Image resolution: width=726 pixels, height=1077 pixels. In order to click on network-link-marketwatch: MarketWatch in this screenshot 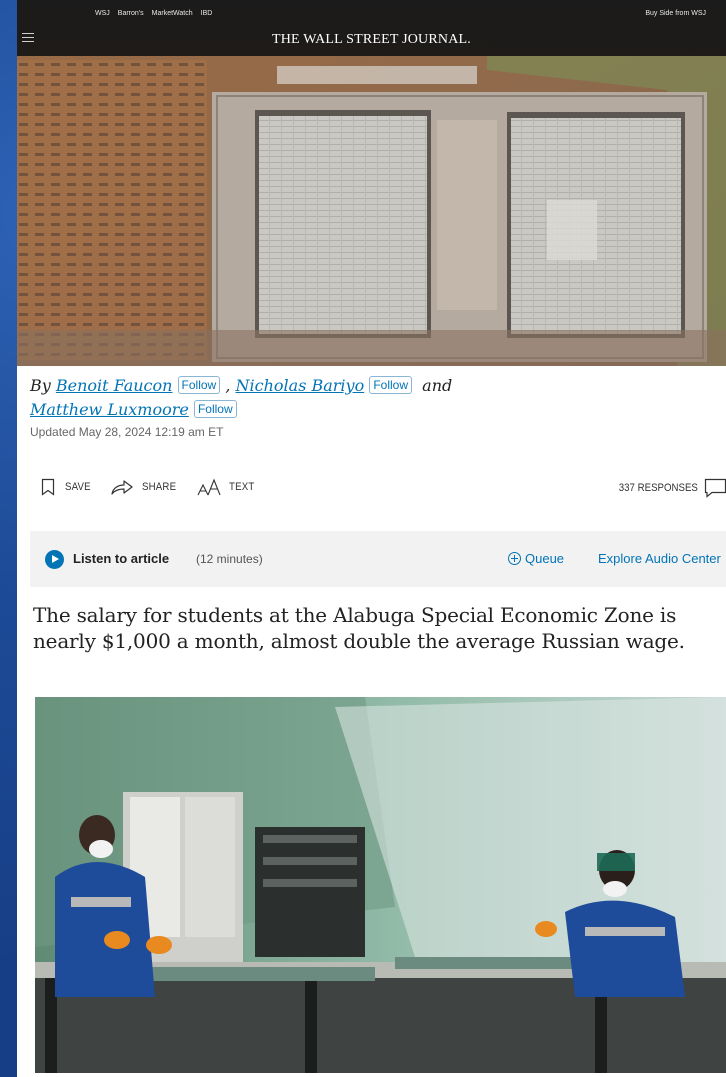, I will do `click(172, 13)`.